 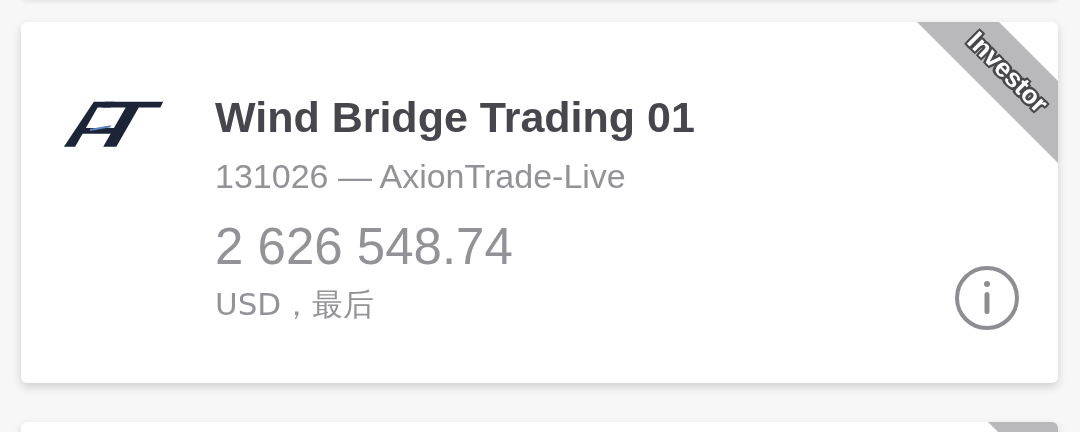 I want to click on account-name: Wind Bridge Trading 01, so click(x=455, y=117).